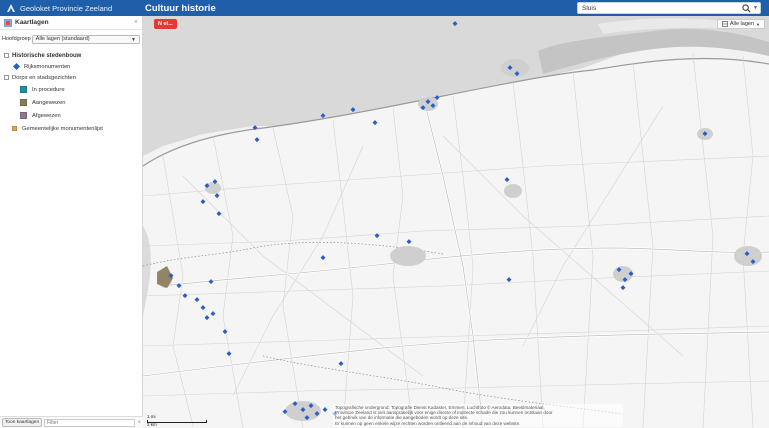 Image resolution: width=769 pixels, height=428 pixels. I want to click on page-title: Cultuur historie, so click(180, 8).